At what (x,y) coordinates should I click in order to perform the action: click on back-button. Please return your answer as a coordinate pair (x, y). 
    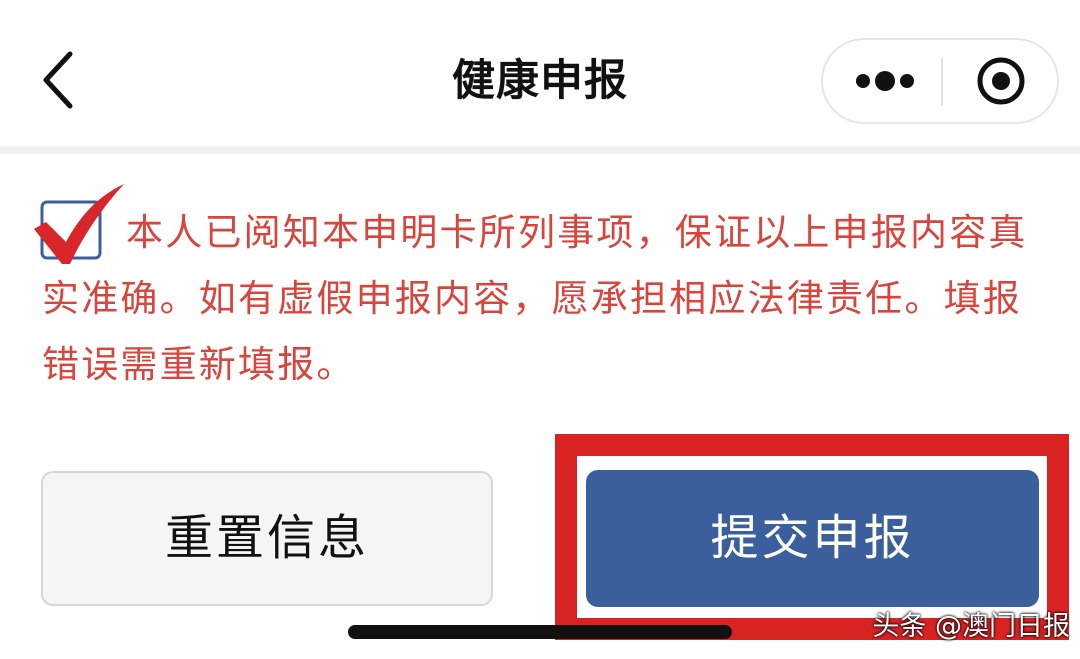
    Looking at the image, I should click on (60, 80).